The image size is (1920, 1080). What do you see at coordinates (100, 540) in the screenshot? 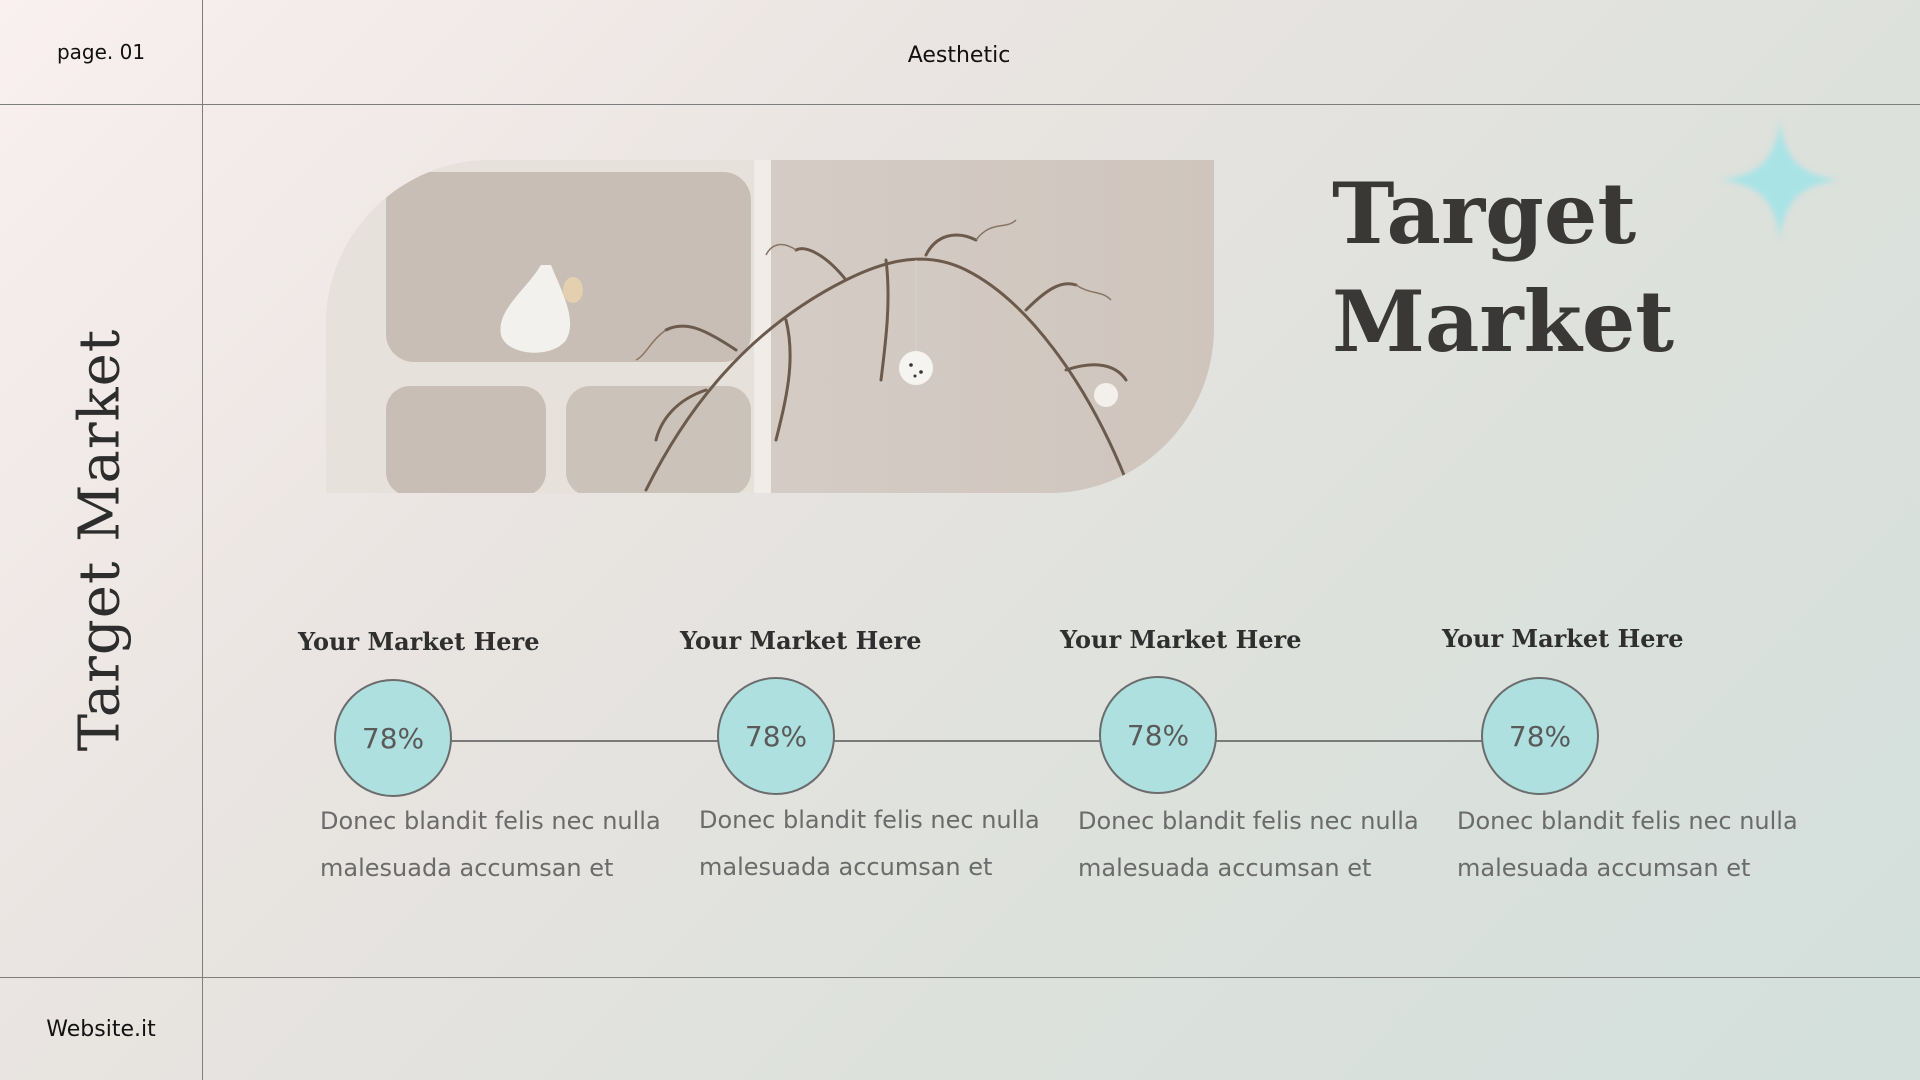
I see `vertical-title: Target Market` at bounding box center [100, 540].